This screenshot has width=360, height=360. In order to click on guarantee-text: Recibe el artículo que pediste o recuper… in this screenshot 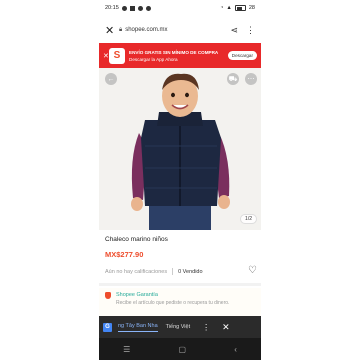, I will do `click(173, 303)`.